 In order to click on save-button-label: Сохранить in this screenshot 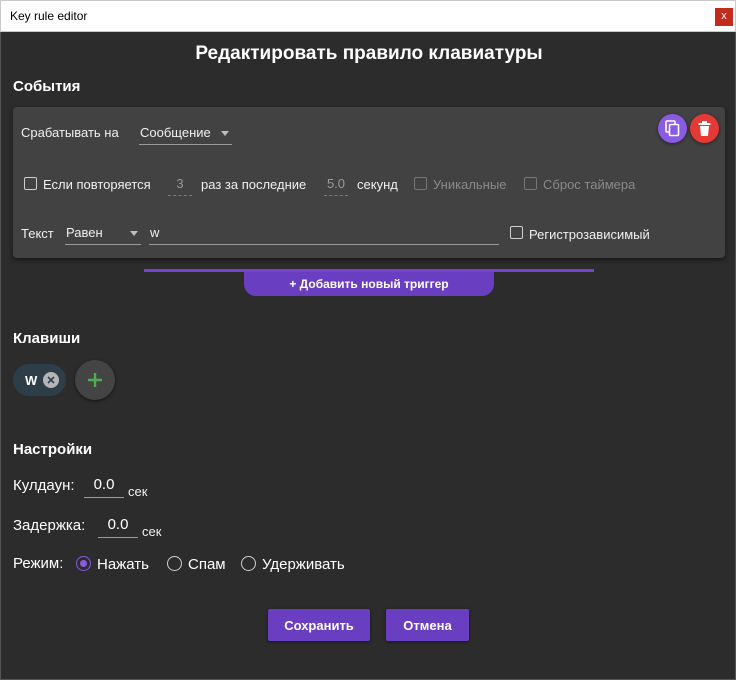, I will do `click(319, 625)`.